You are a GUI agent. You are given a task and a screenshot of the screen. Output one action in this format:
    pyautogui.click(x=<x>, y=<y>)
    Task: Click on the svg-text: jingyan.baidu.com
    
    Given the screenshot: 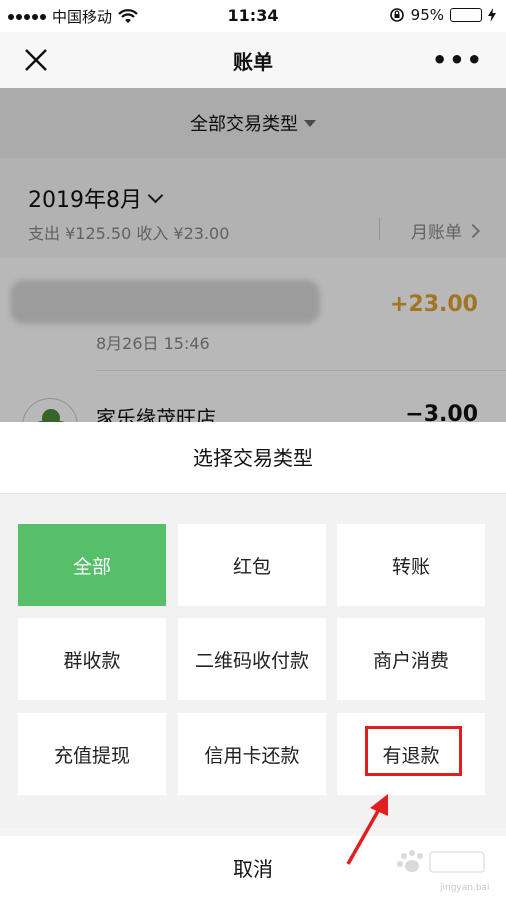 What is the action you would take?
    pyautogui.click(x=464, y=888)
    